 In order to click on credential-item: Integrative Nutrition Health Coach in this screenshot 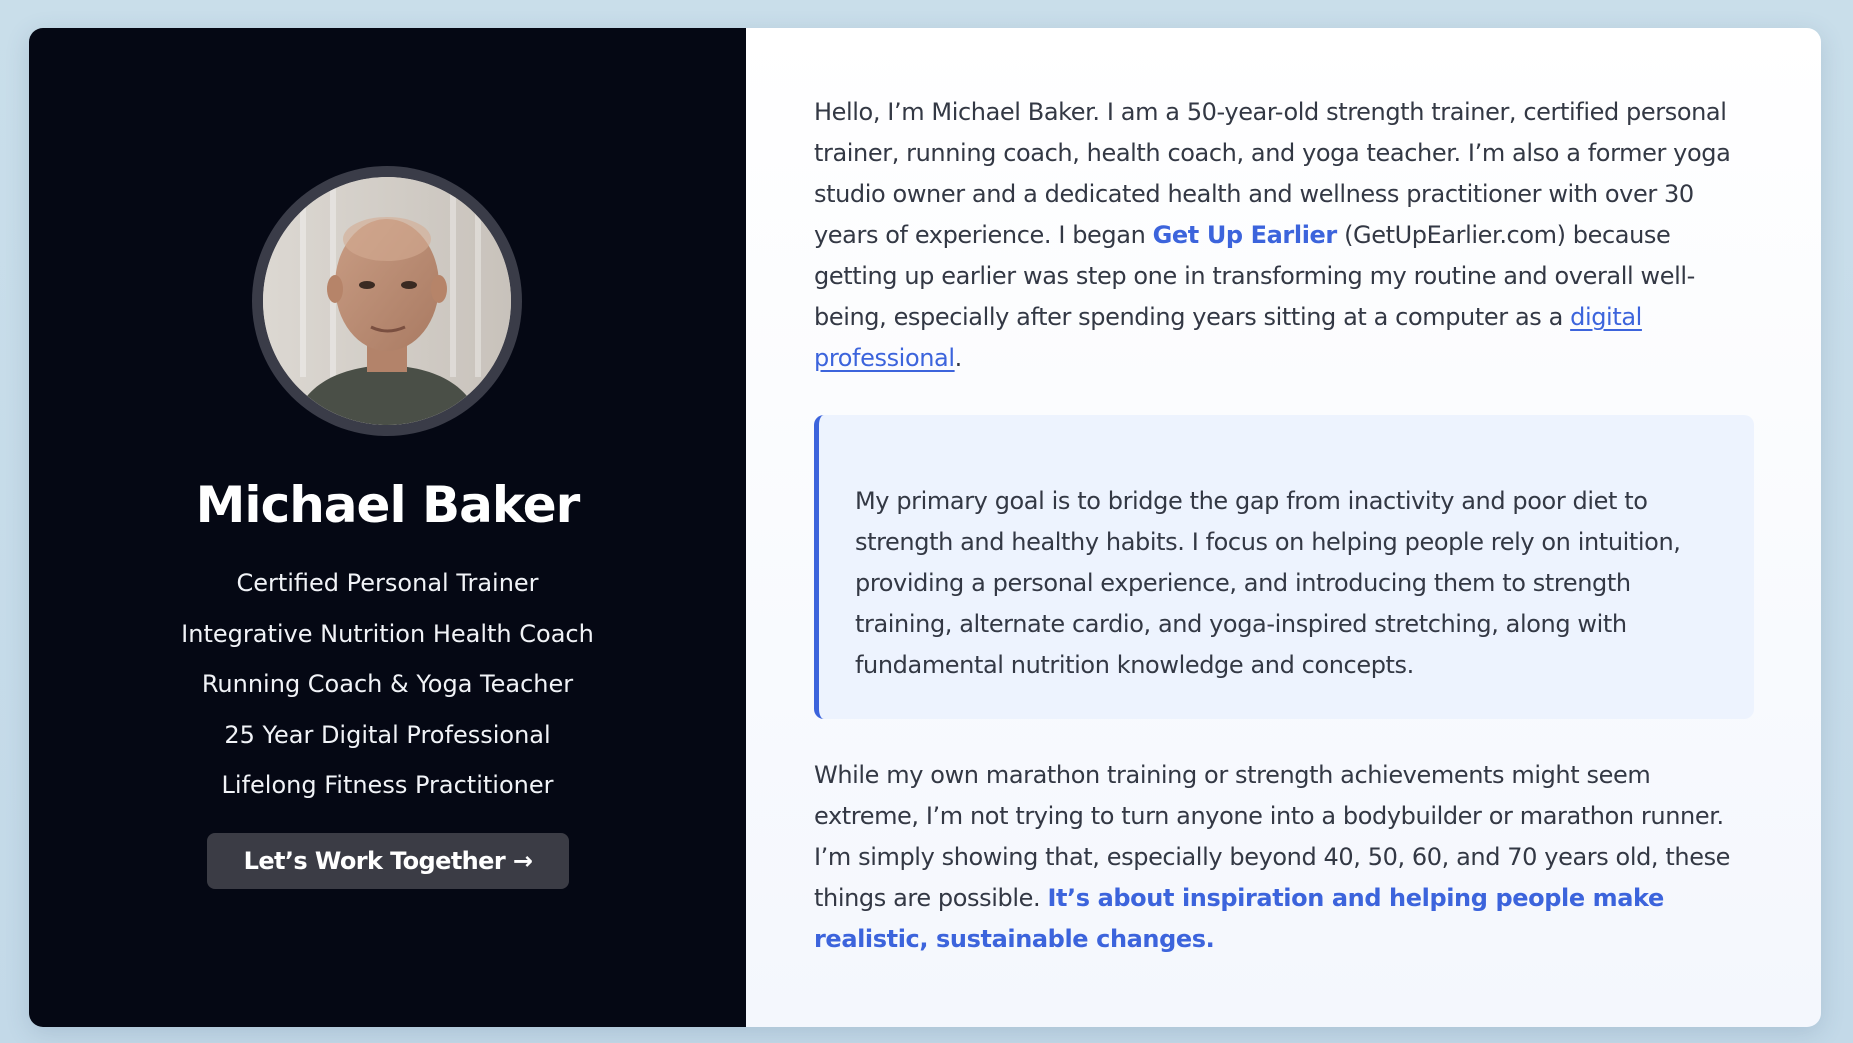, I will do `click(387, 633)`.